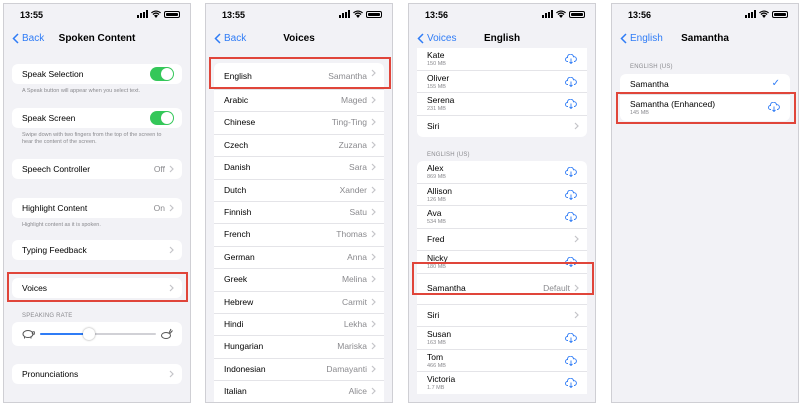 The height and width of the screenshot is (407, 800). Describe the element at coordinates (349, 122) in the screenshot. I see `language-voice: Ting-Ting` at that location.